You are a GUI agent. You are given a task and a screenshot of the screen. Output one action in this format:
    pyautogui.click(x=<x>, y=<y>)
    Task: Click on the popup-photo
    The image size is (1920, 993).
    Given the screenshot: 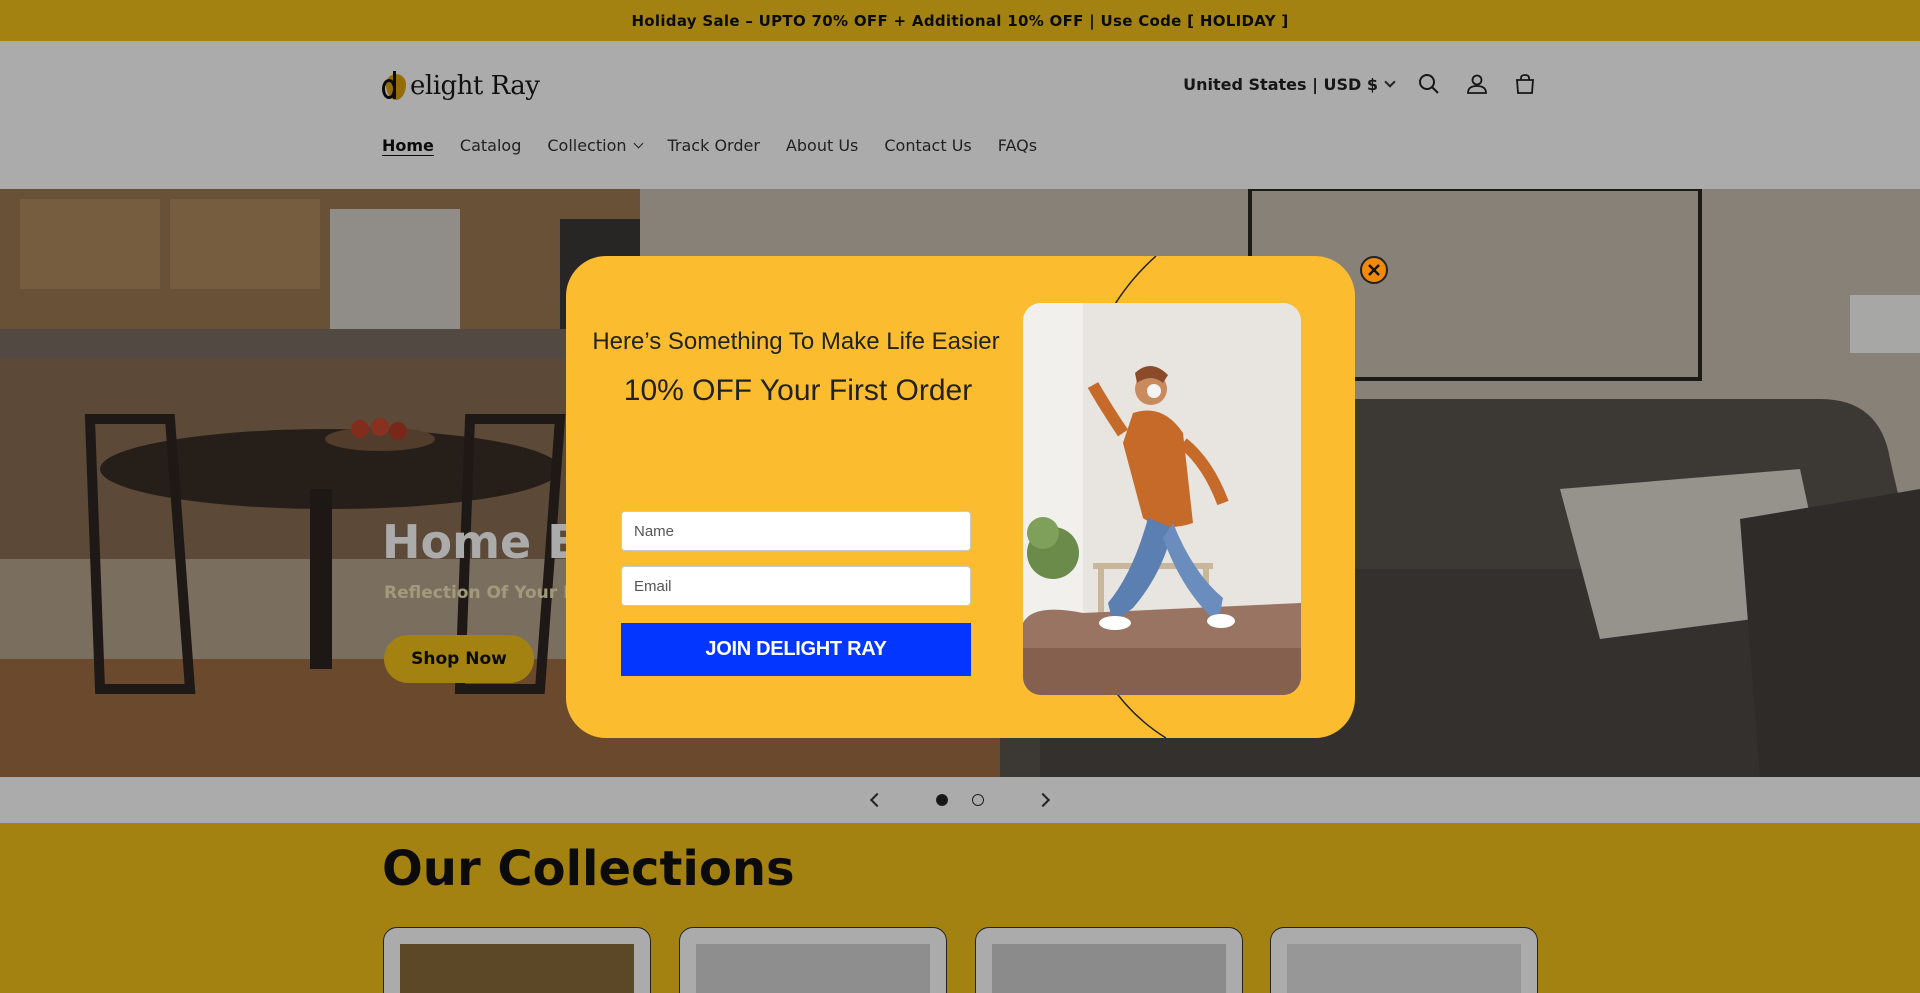 What is the action you would take?
    pyautogui.click(x=1162, y=499)
    